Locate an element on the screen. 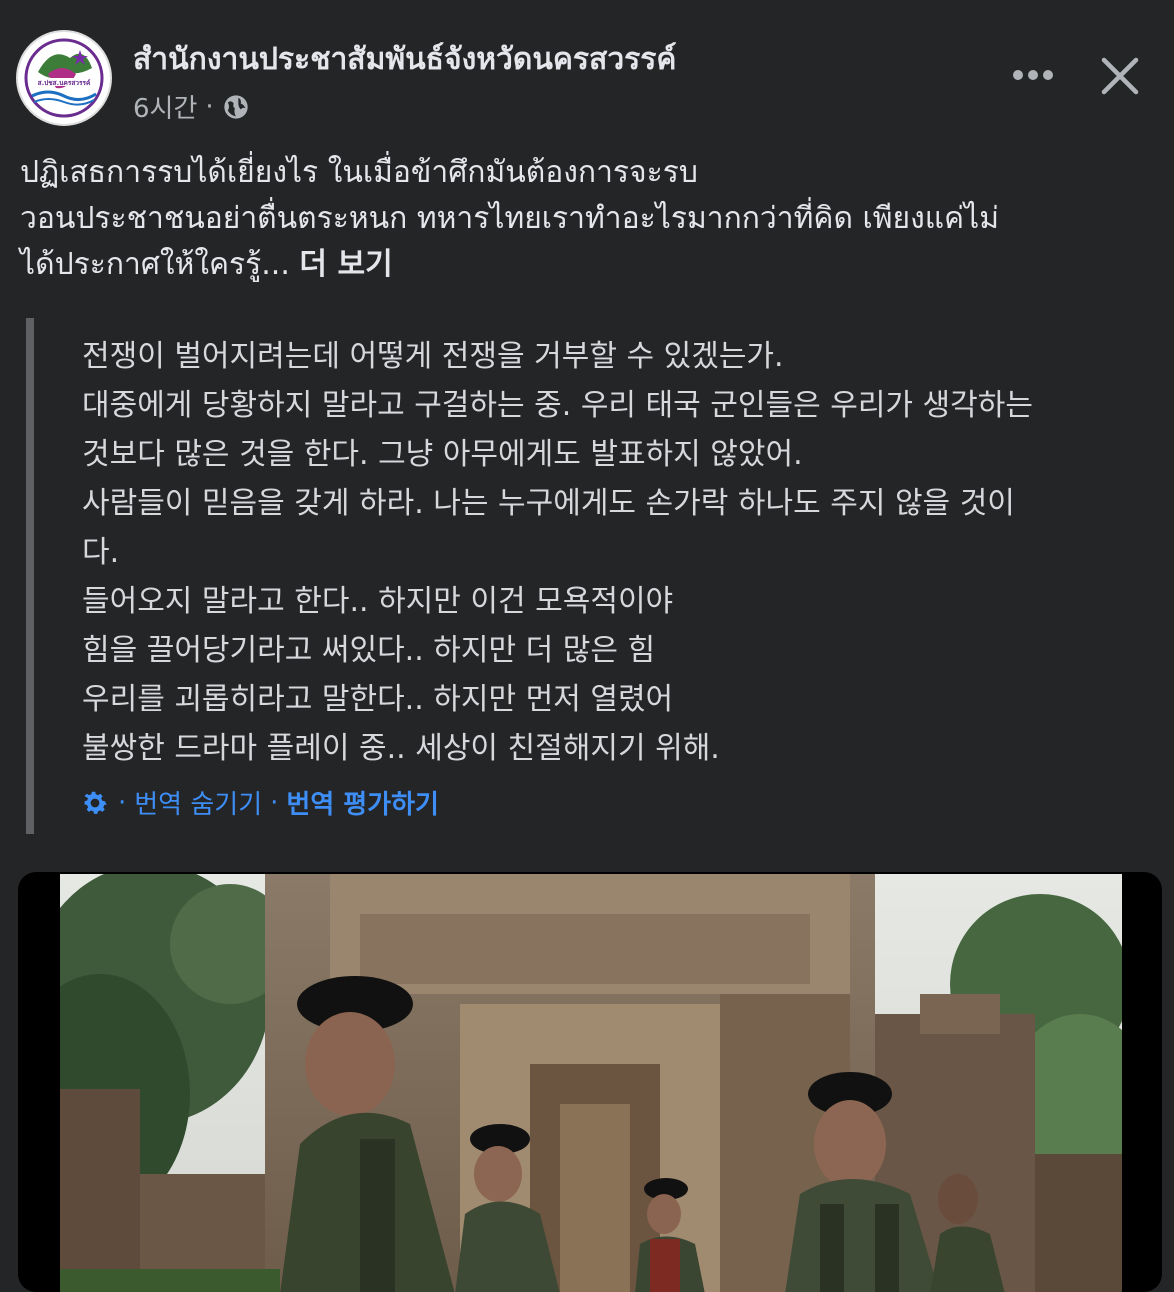 The image size is (1174, 1292). close-icon is located at coordinates (1120, 76).